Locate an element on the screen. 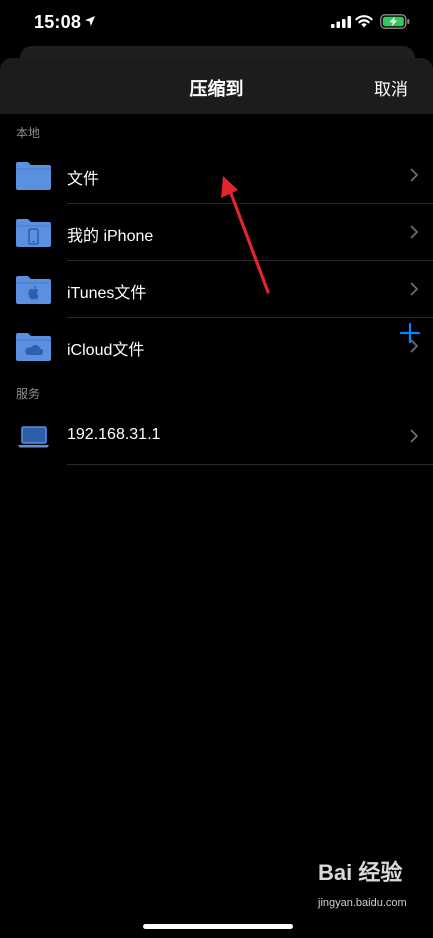  service-label: 192.168.31.1 is located at coordinates (114, 434).